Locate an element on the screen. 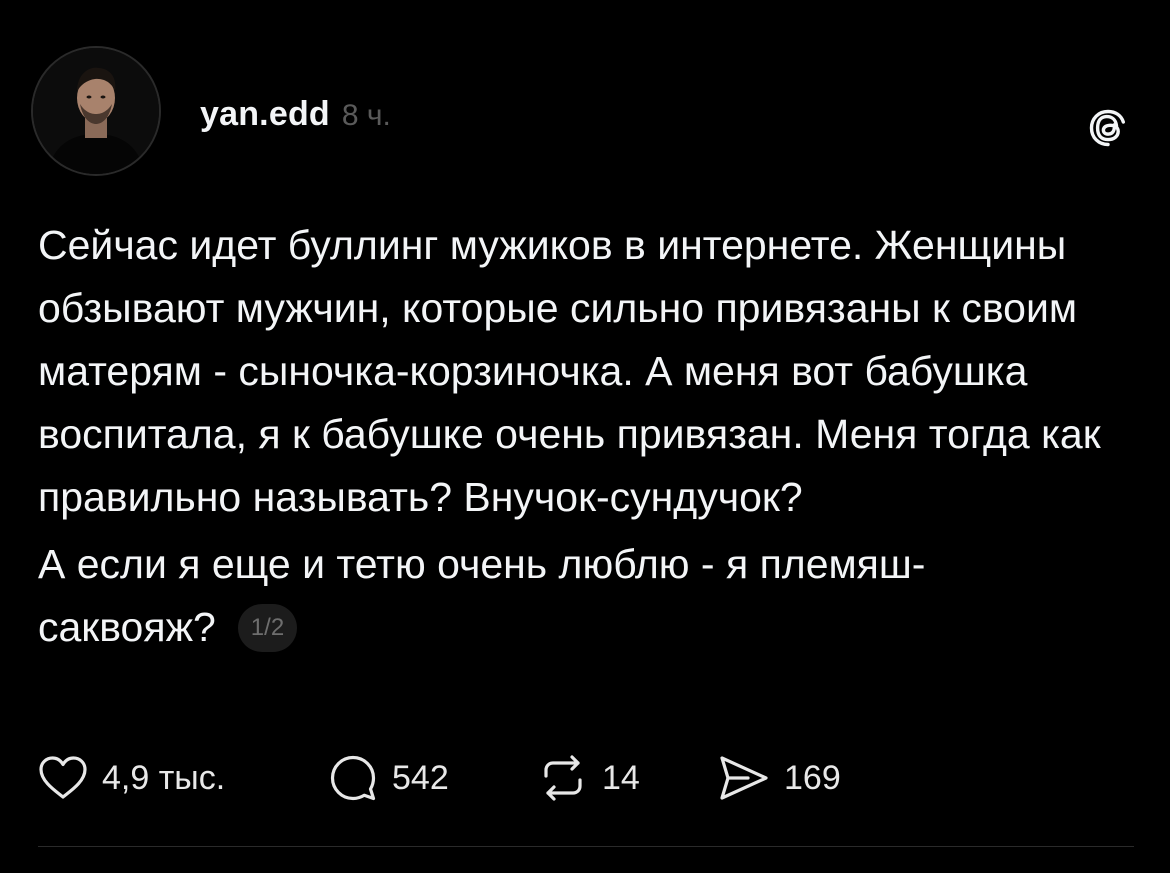  avatar is located at coordinates (96, 111).